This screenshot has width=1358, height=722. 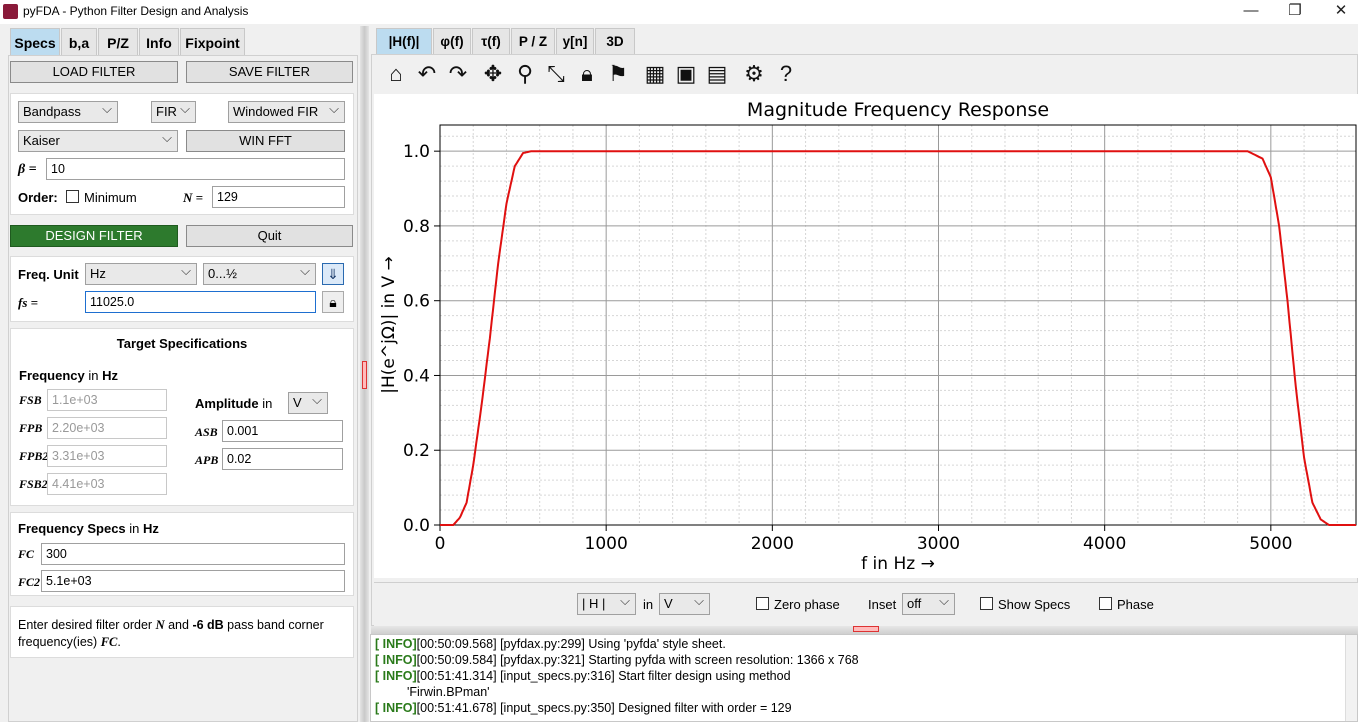 What do you see at coordinates (762, 603) in the screenshot?
I see `zero-phase-checkbox` at bounding box center [762, 603].